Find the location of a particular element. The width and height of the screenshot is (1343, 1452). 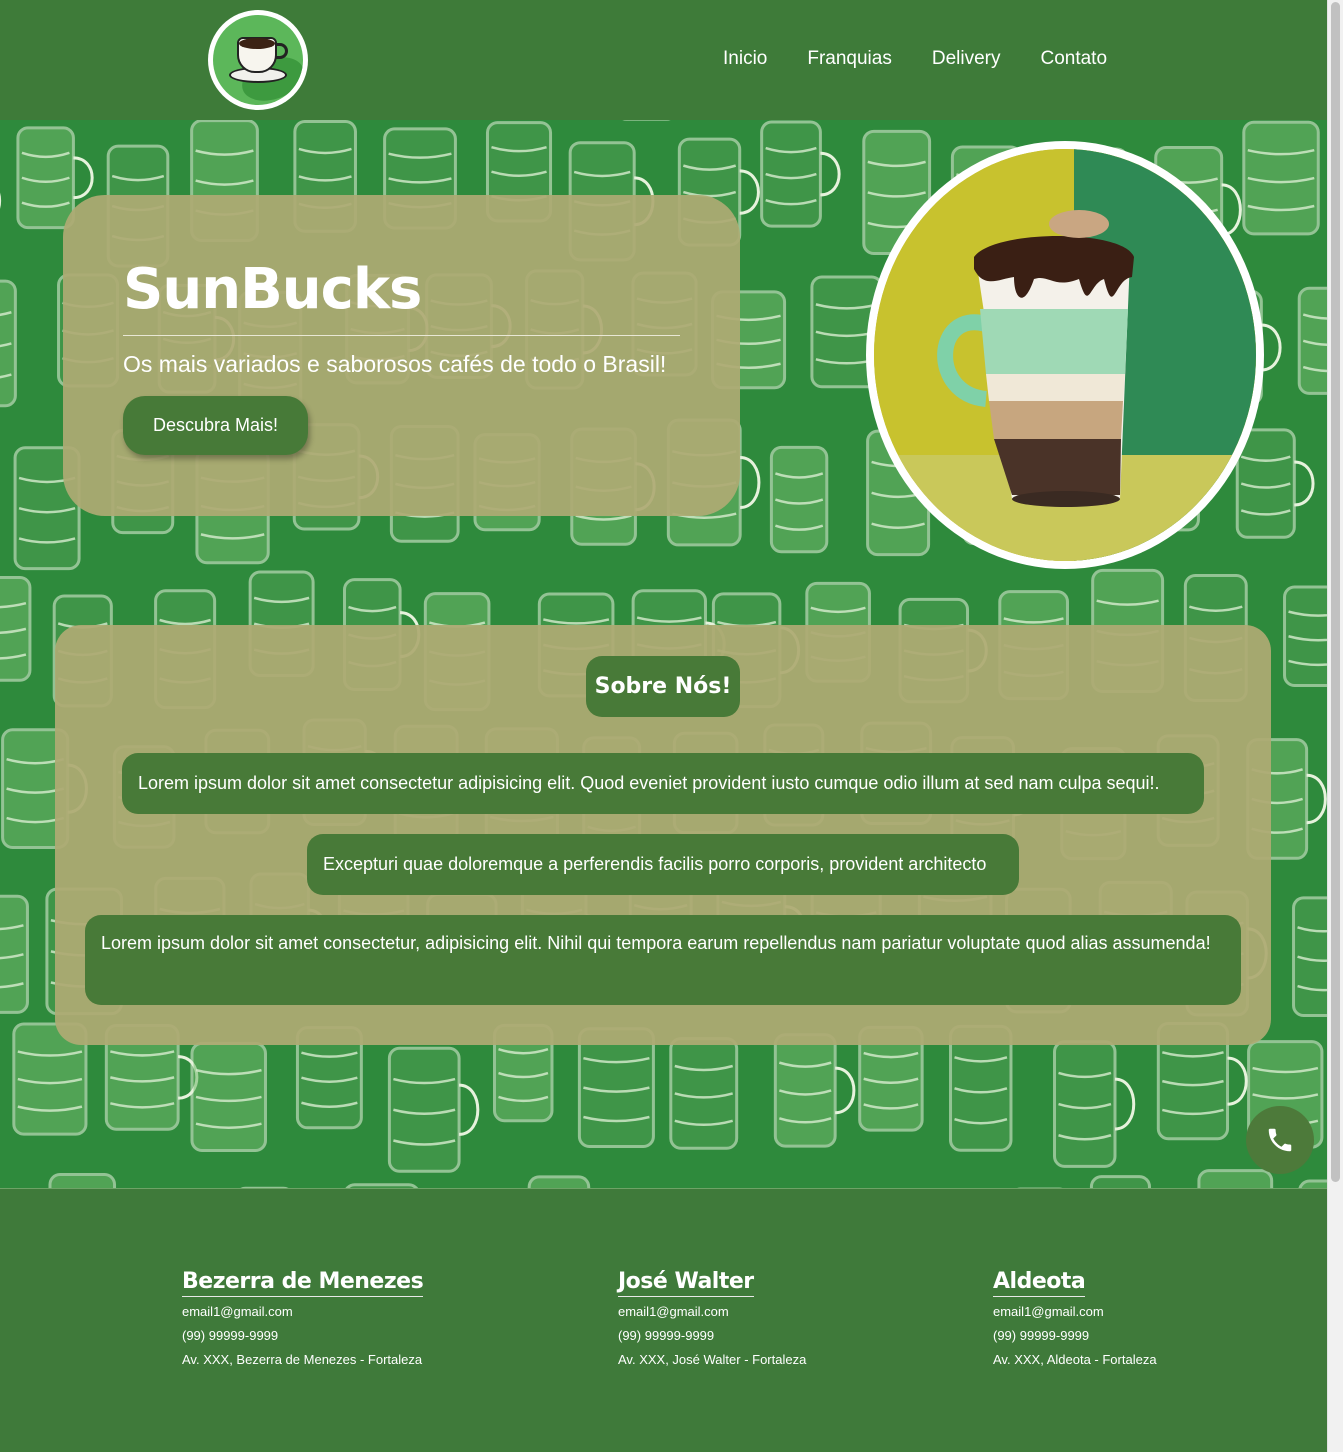

hero-coffee-image is located at coordinates (1065, 355).